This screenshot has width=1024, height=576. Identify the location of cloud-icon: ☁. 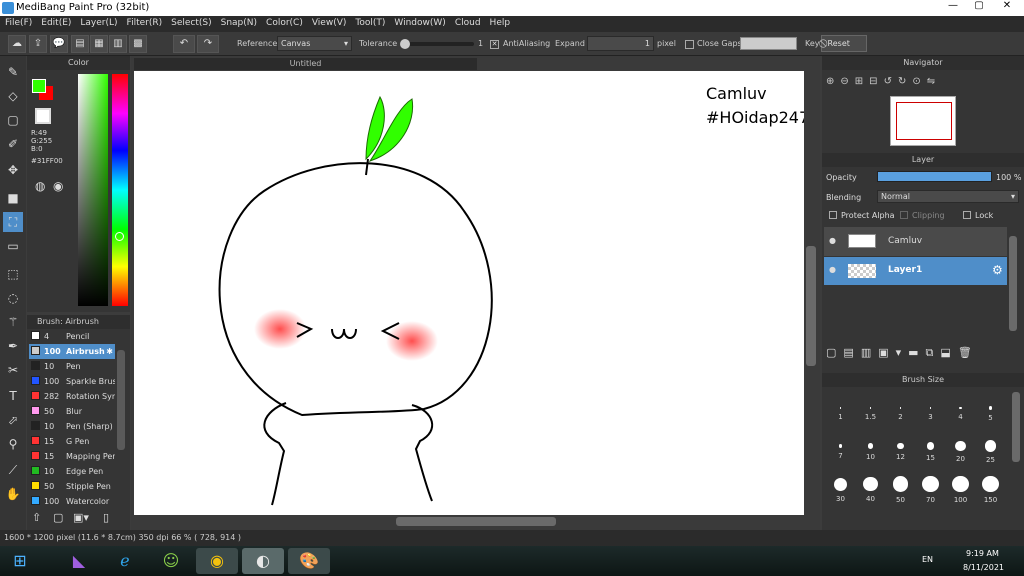
(17, 44).